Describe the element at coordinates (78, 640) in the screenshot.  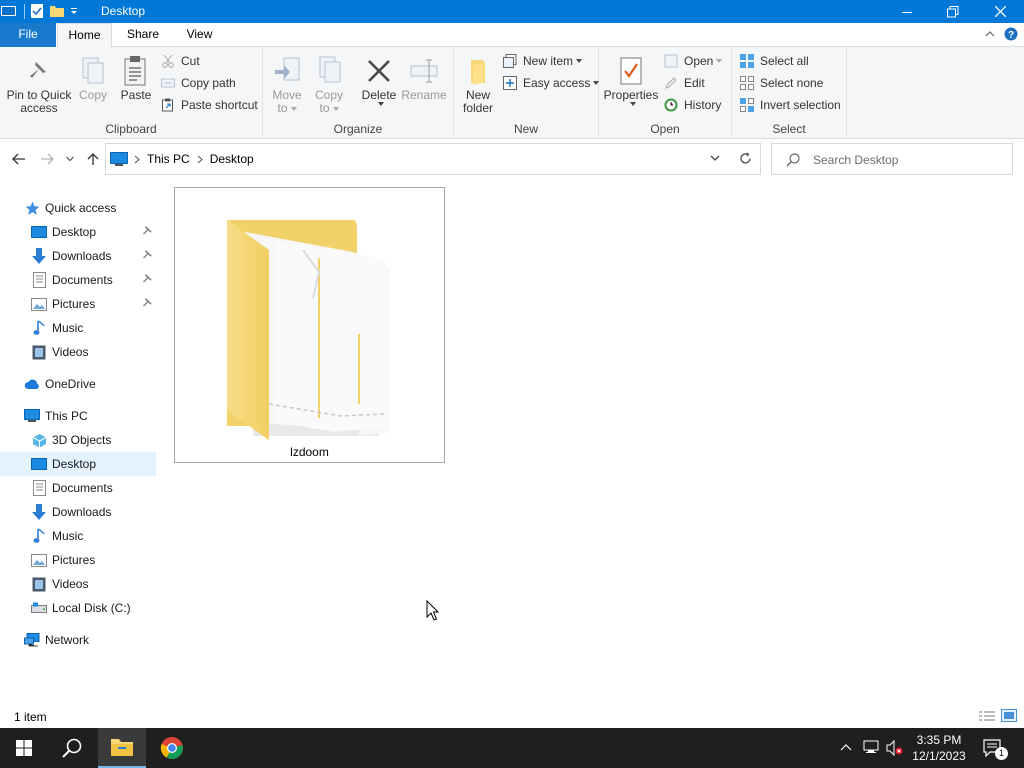
I see `nav-network: Network` at that location.